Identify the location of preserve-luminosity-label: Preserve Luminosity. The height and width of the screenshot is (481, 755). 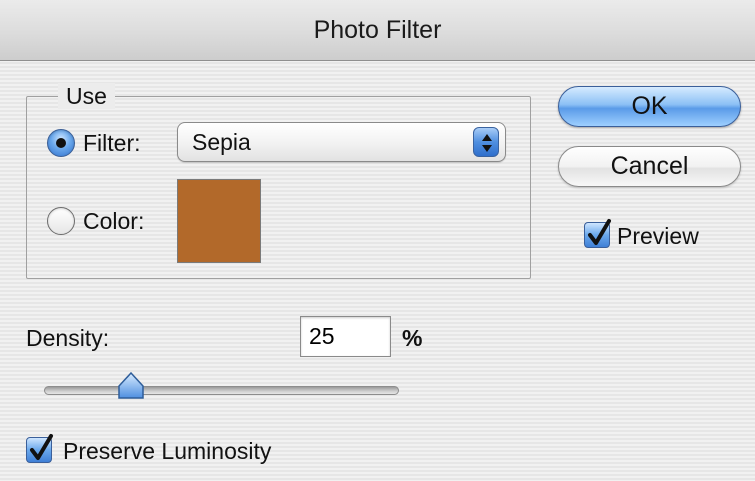
(167, 451).